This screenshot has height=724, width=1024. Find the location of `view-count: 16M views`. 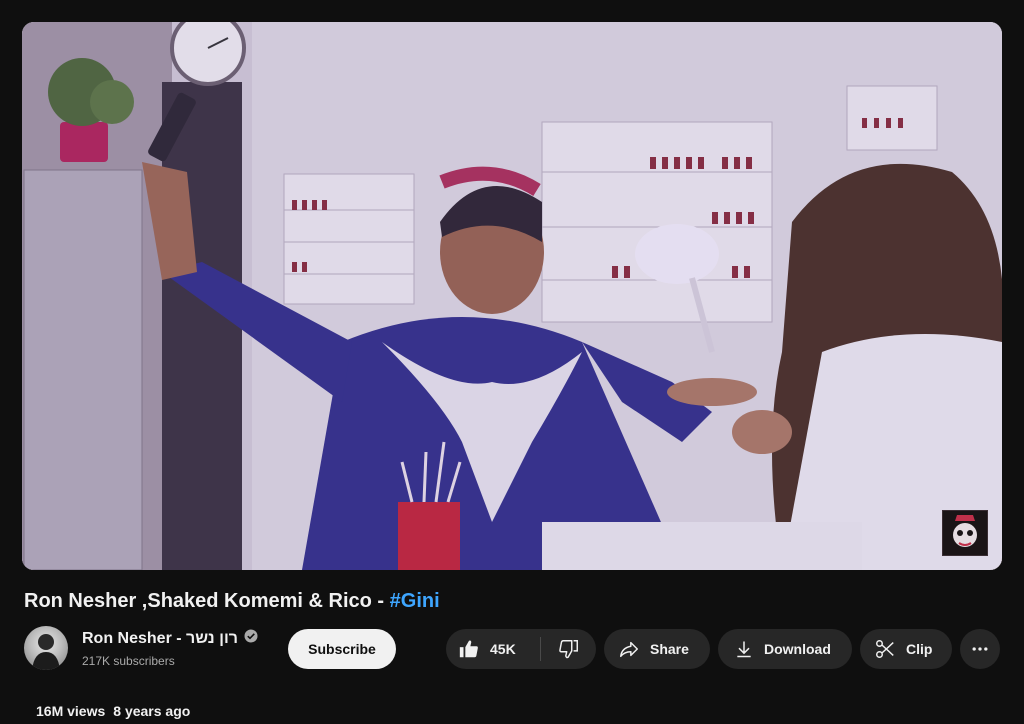

view-count: 16M views is located at coordinates (71, 711).